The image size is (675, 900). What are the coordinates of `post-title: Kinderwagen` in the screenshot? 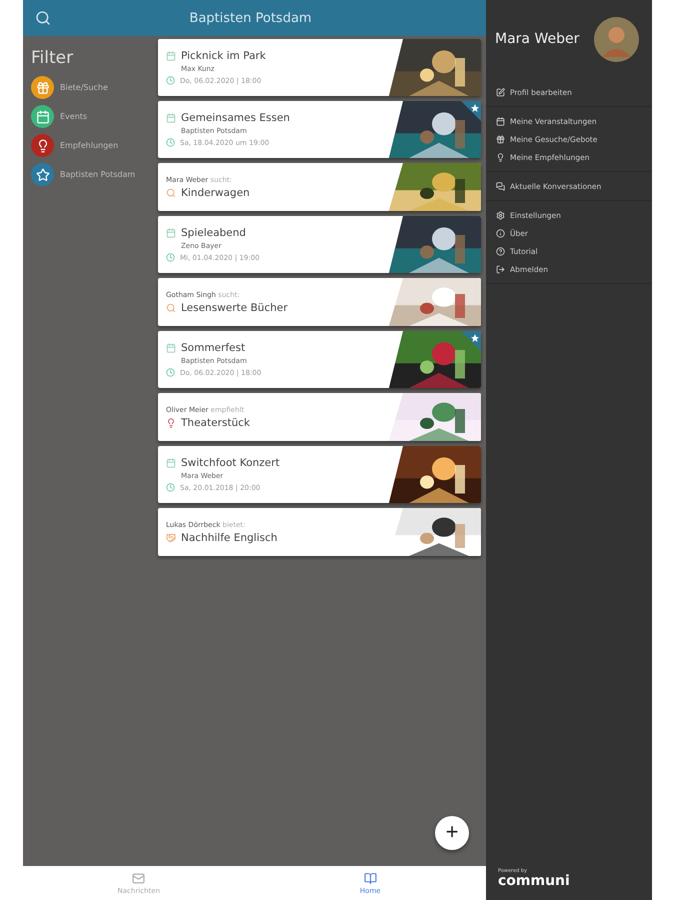 It's located at (215, 192).